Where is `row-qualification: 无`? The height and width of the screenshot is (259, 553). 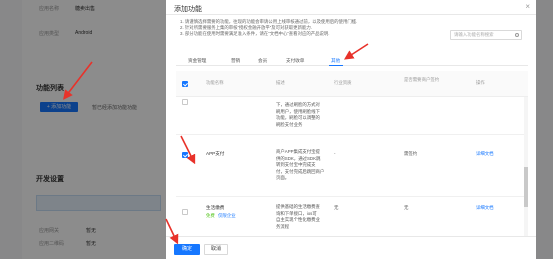 row-qualification: 无 is located at coordinates (336, 207).